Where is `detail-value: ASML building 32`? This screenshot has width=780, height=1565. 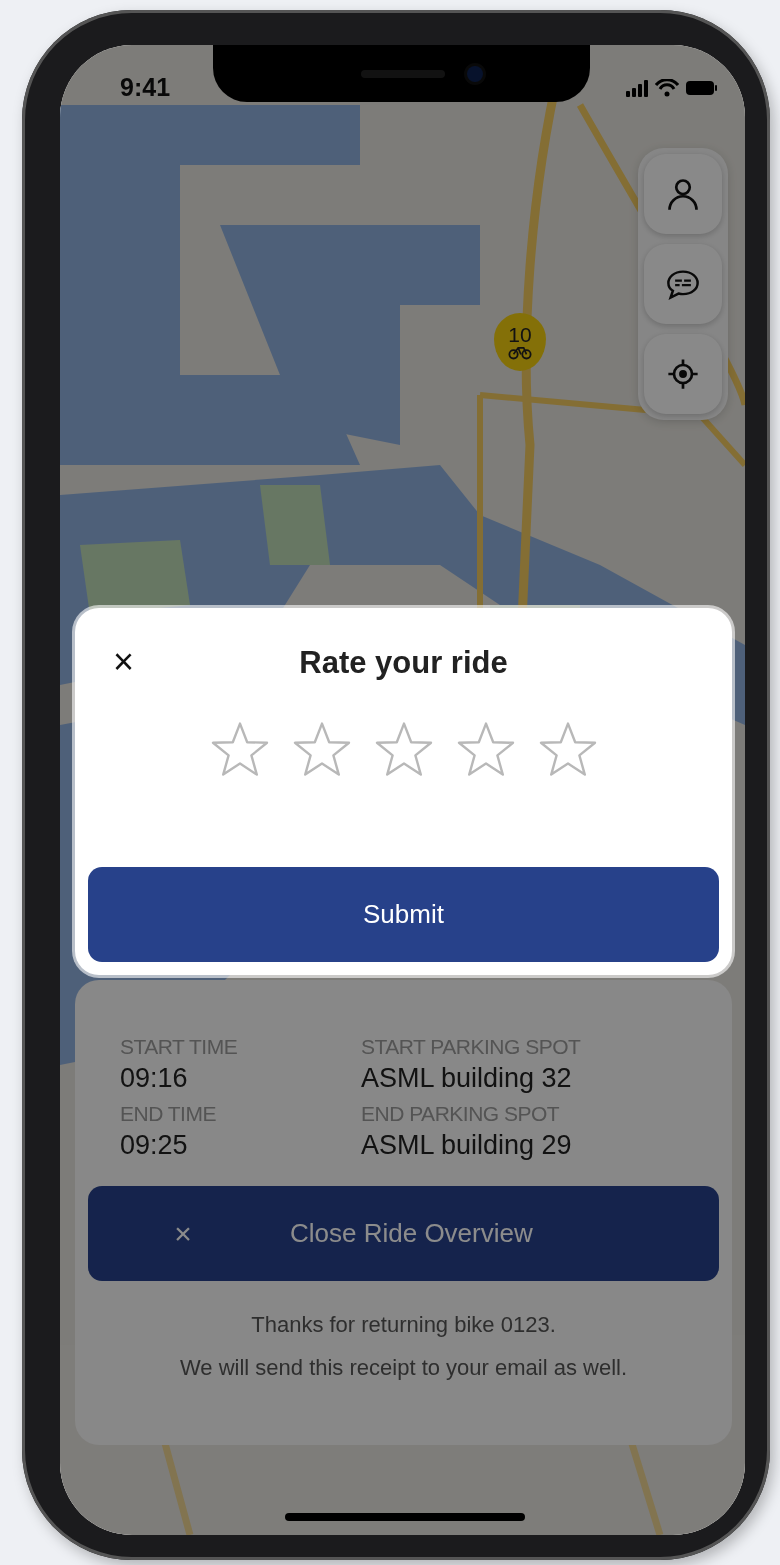 detail-value: ASML building 32 is located at coordinates (467, 1078).